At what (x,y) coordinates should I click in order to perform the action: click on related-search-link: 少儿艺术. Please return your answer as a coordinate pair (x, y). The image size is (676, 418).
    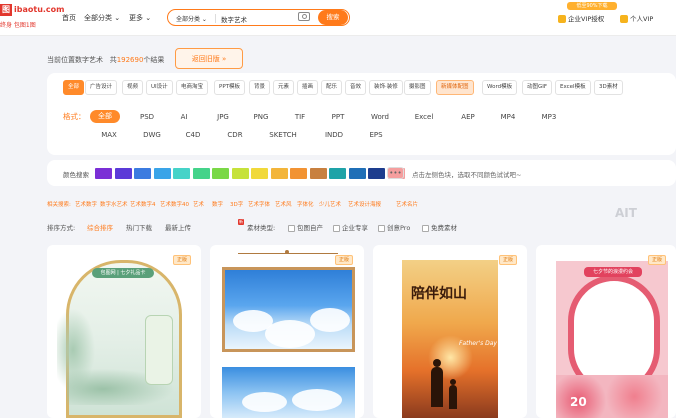
    Looking at the image, I should click on (330, 204).